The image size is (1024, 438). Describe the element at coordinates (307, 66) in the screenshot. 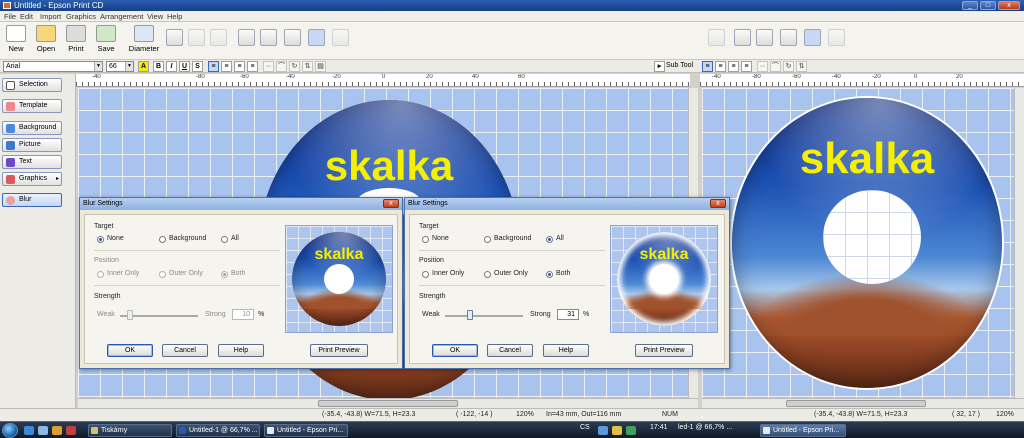

I see `flip-icon: ⇅` at that location.